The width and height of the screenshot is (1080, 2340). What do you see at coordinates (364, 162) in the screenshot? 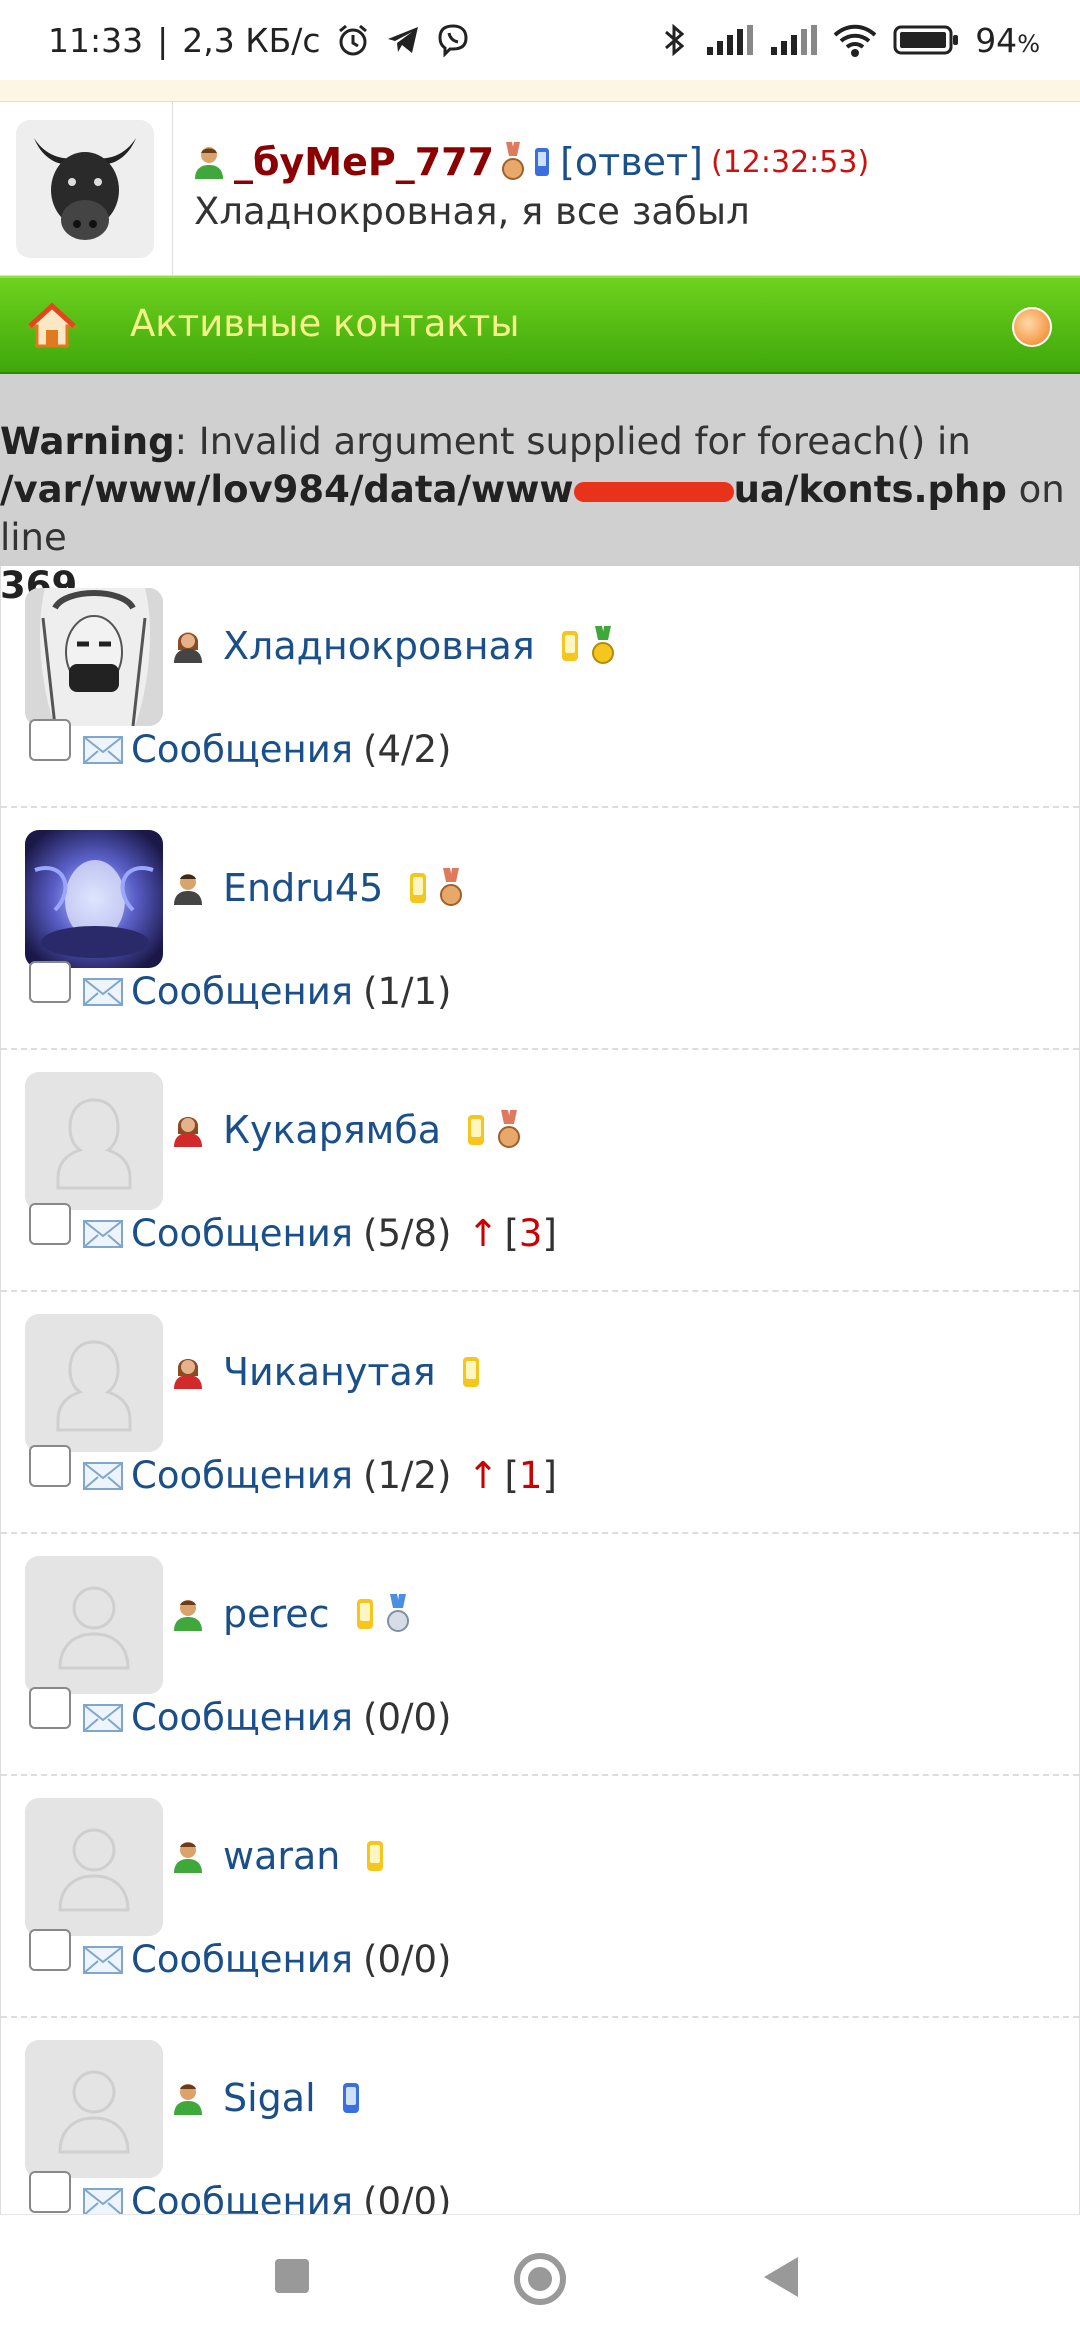
I see `notification-sender: _бyMeP_777` at bounding box center [364, 162].